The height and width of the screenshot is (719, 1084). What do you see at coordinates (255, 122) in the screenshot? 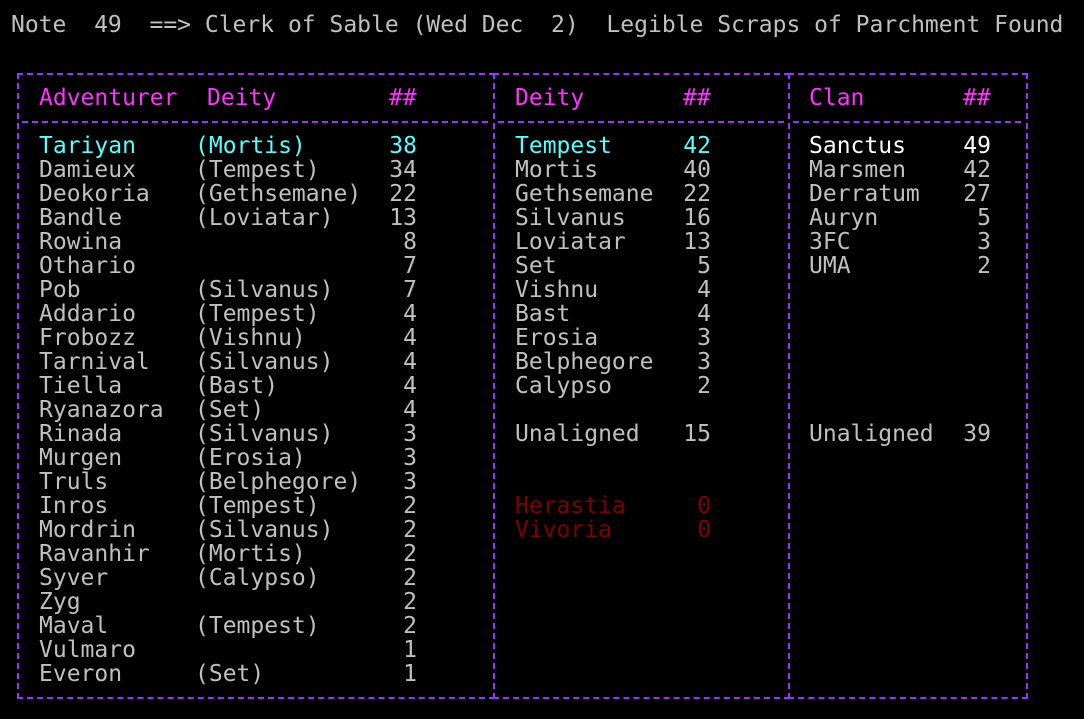
I see `adventurer-header-rule` at bounding box center [255, 122].